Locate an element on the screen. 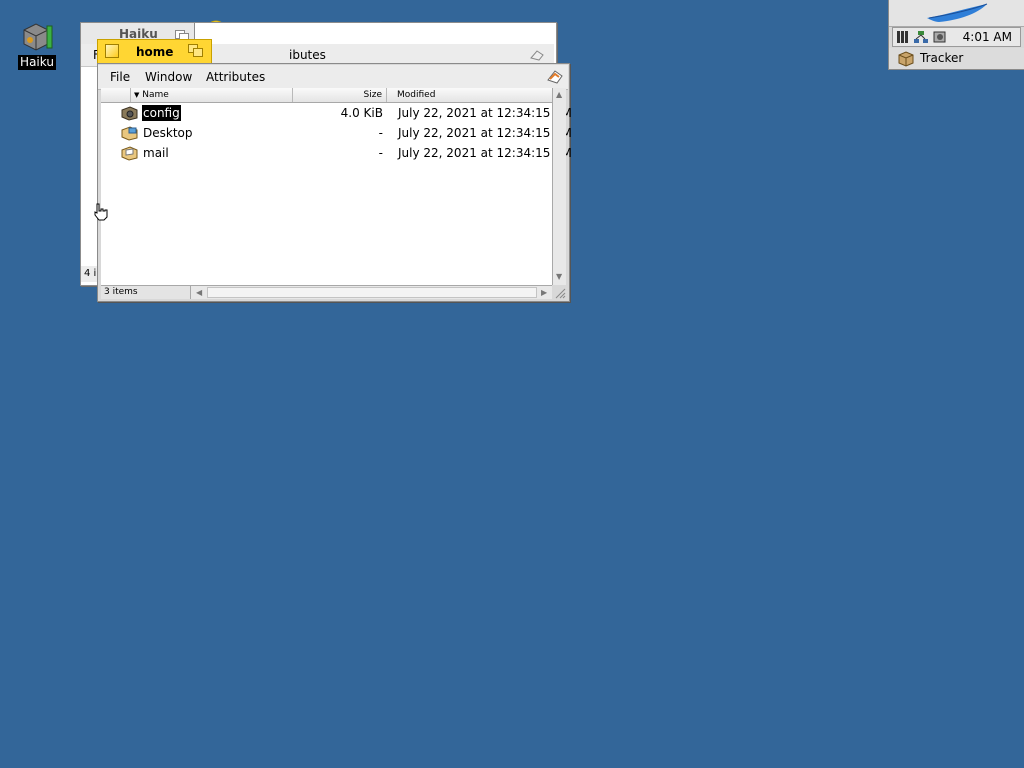 This screenshot has width=1024, height=768. sort-down-icon: ▼ is located at coordinates (137, 95).